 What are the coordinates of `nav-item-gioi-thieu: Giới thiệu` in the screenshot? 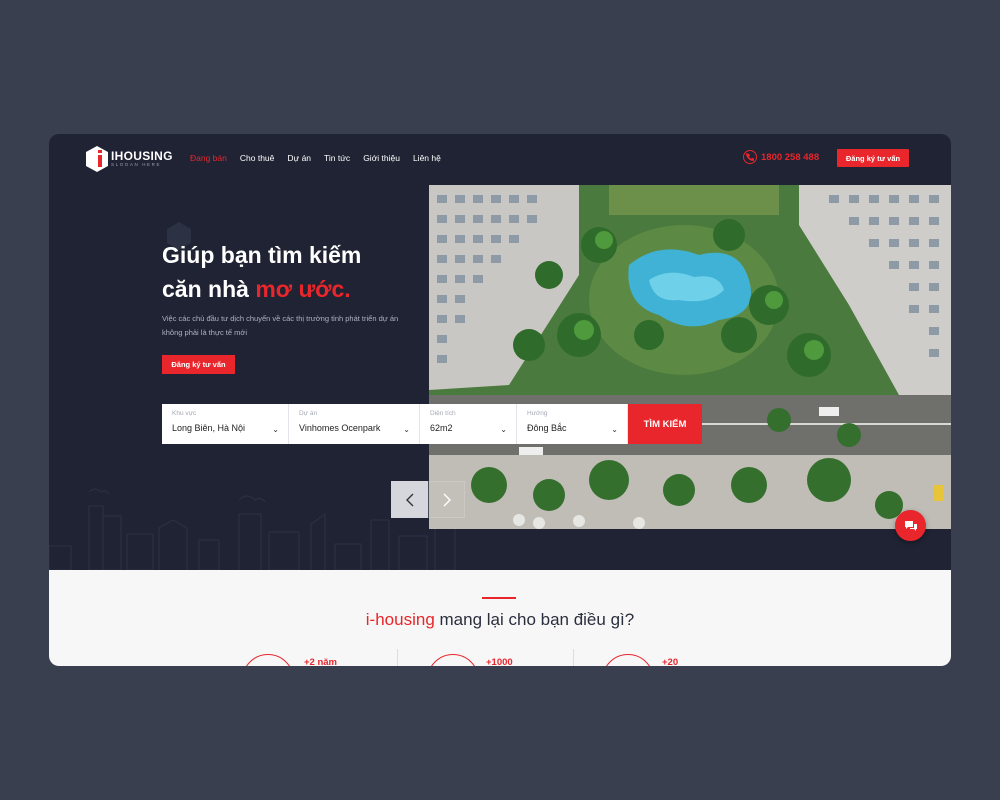 It's located at (381, 158).